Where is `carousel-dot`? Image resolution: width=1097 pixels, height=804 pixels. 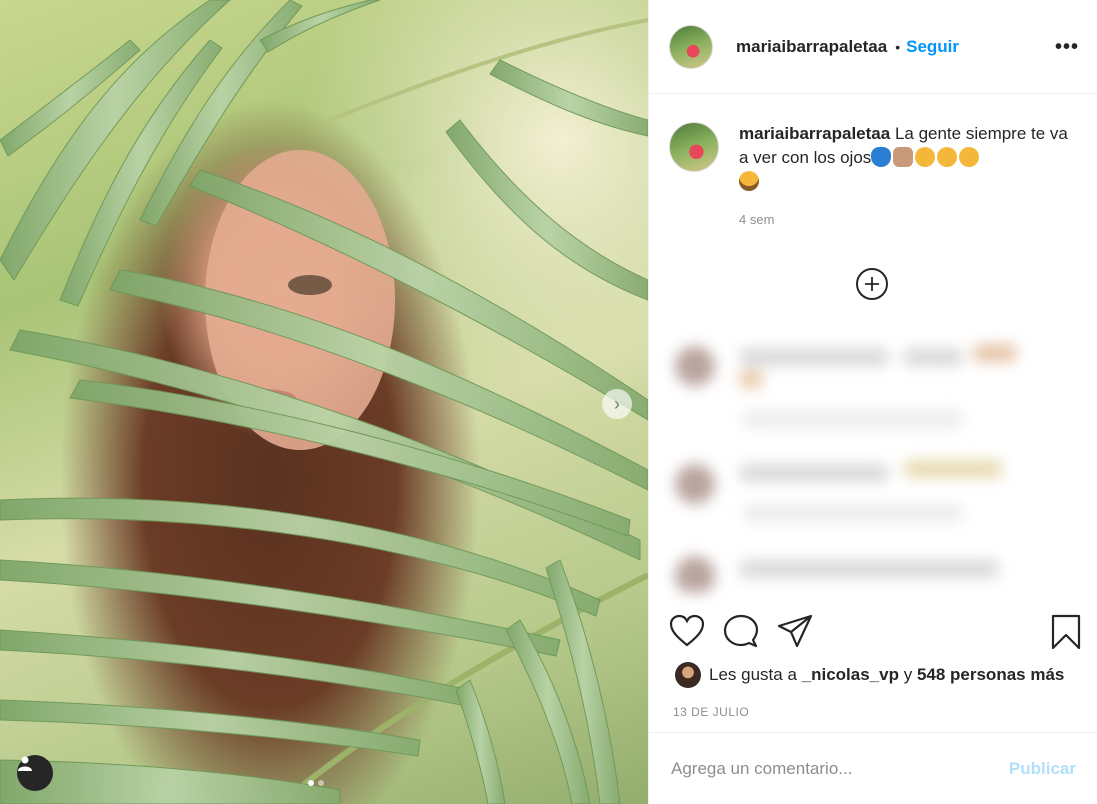
carousel-dot is located at coordinates (321, 783).